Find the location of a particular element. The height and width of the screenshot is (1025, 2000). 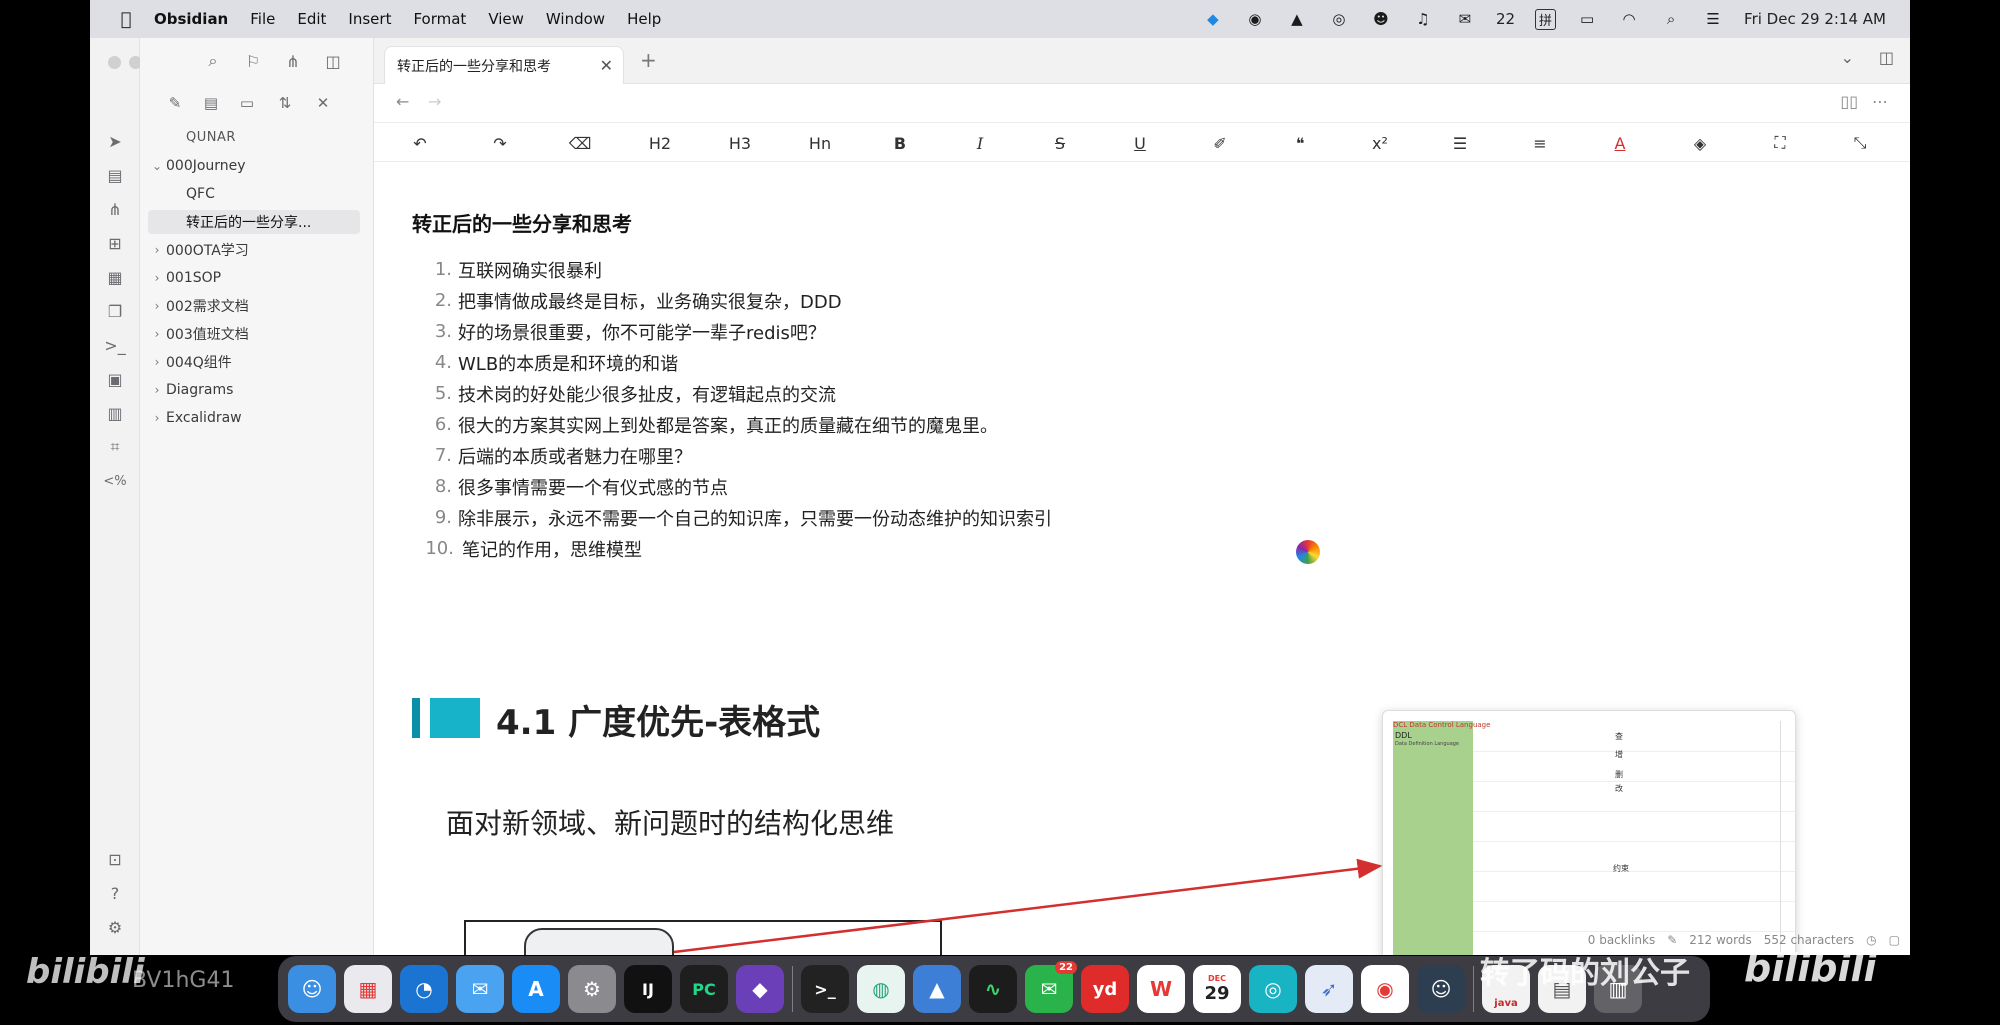

menu-view: View is located at coordinates (506, 19).